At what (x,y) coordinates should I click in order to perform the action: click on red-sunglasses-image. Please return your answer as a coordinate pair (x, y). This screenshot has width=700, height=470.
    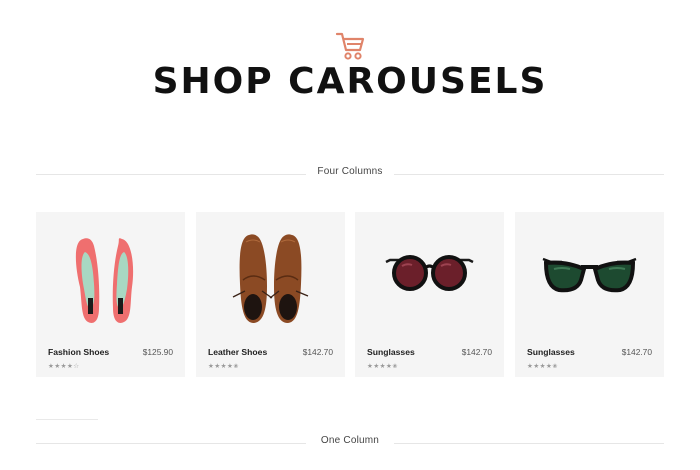
    Looking at the image, I should click on (429, 276).